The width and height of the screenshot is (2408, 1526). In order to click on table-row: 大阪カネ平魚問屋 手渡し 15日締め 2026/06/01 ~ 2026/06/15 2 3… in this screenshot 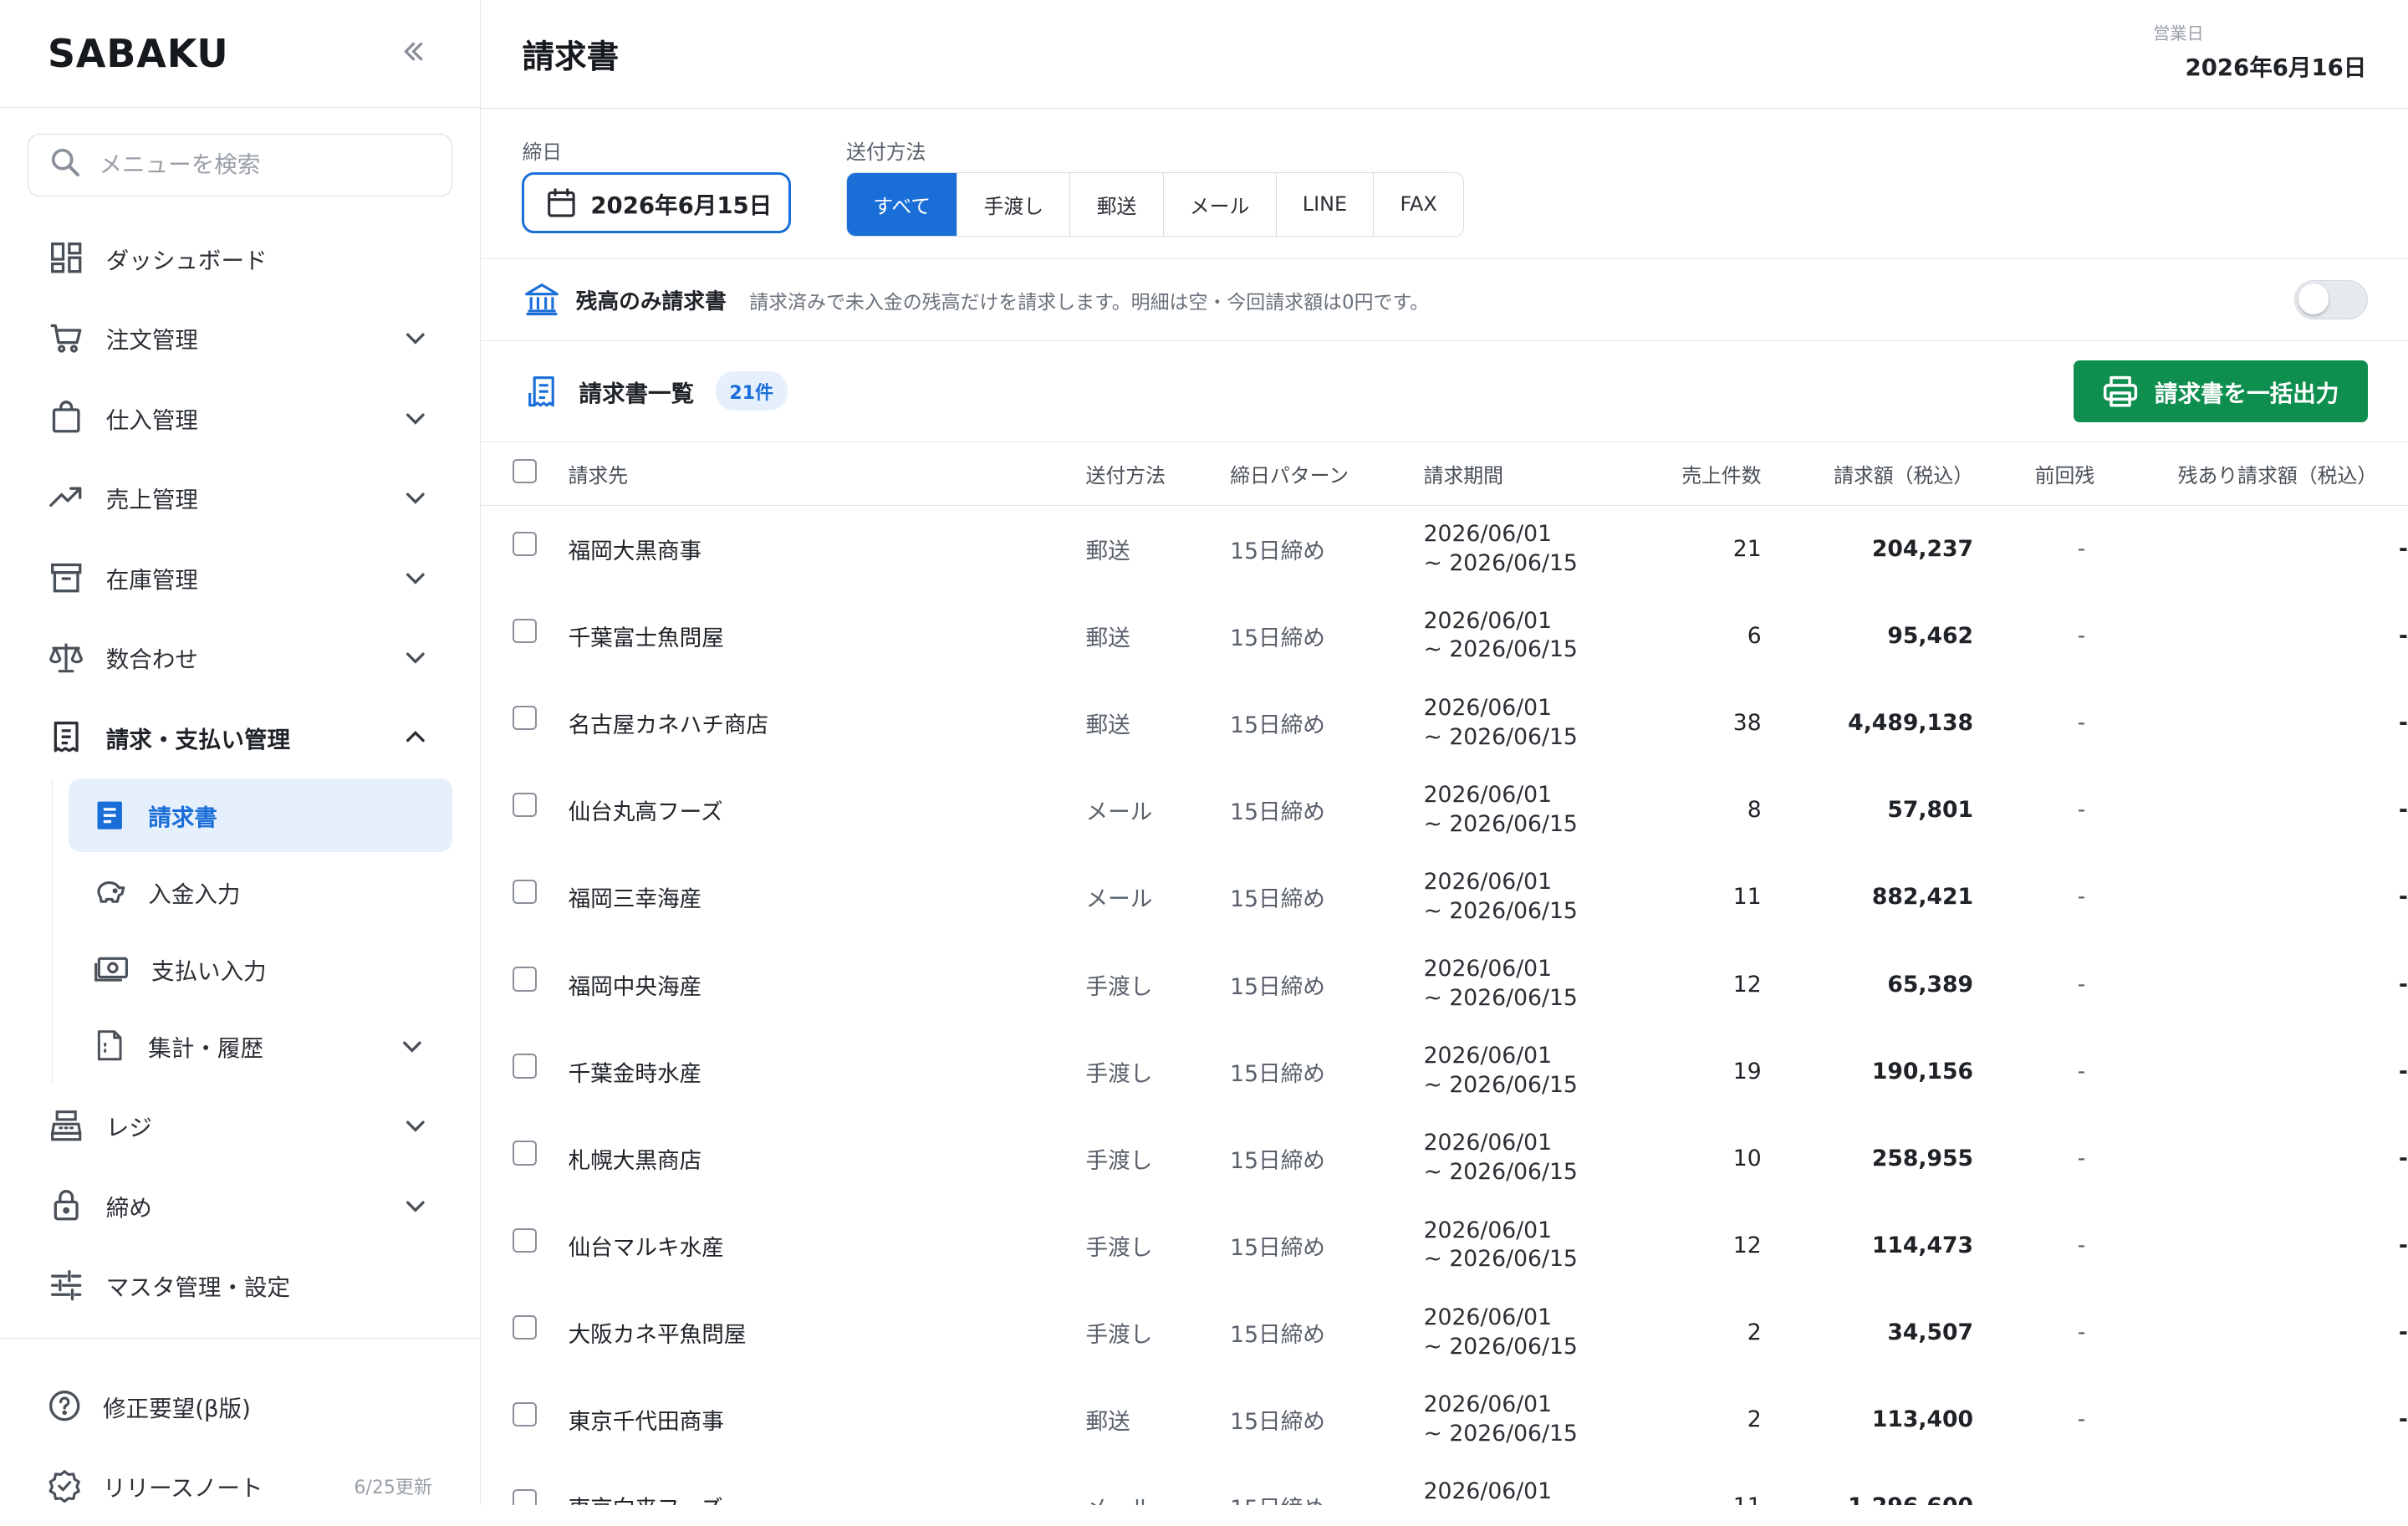, I will do `click(1445, 1332)`.